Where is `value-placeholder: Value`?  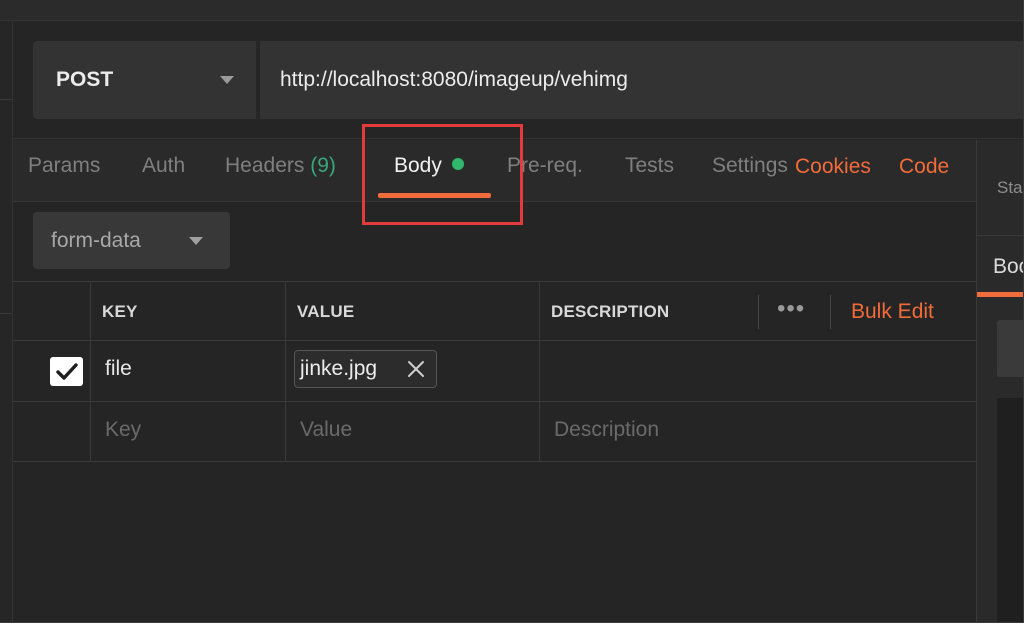 value-placeholder: Value is located at coordinates (326, 430).